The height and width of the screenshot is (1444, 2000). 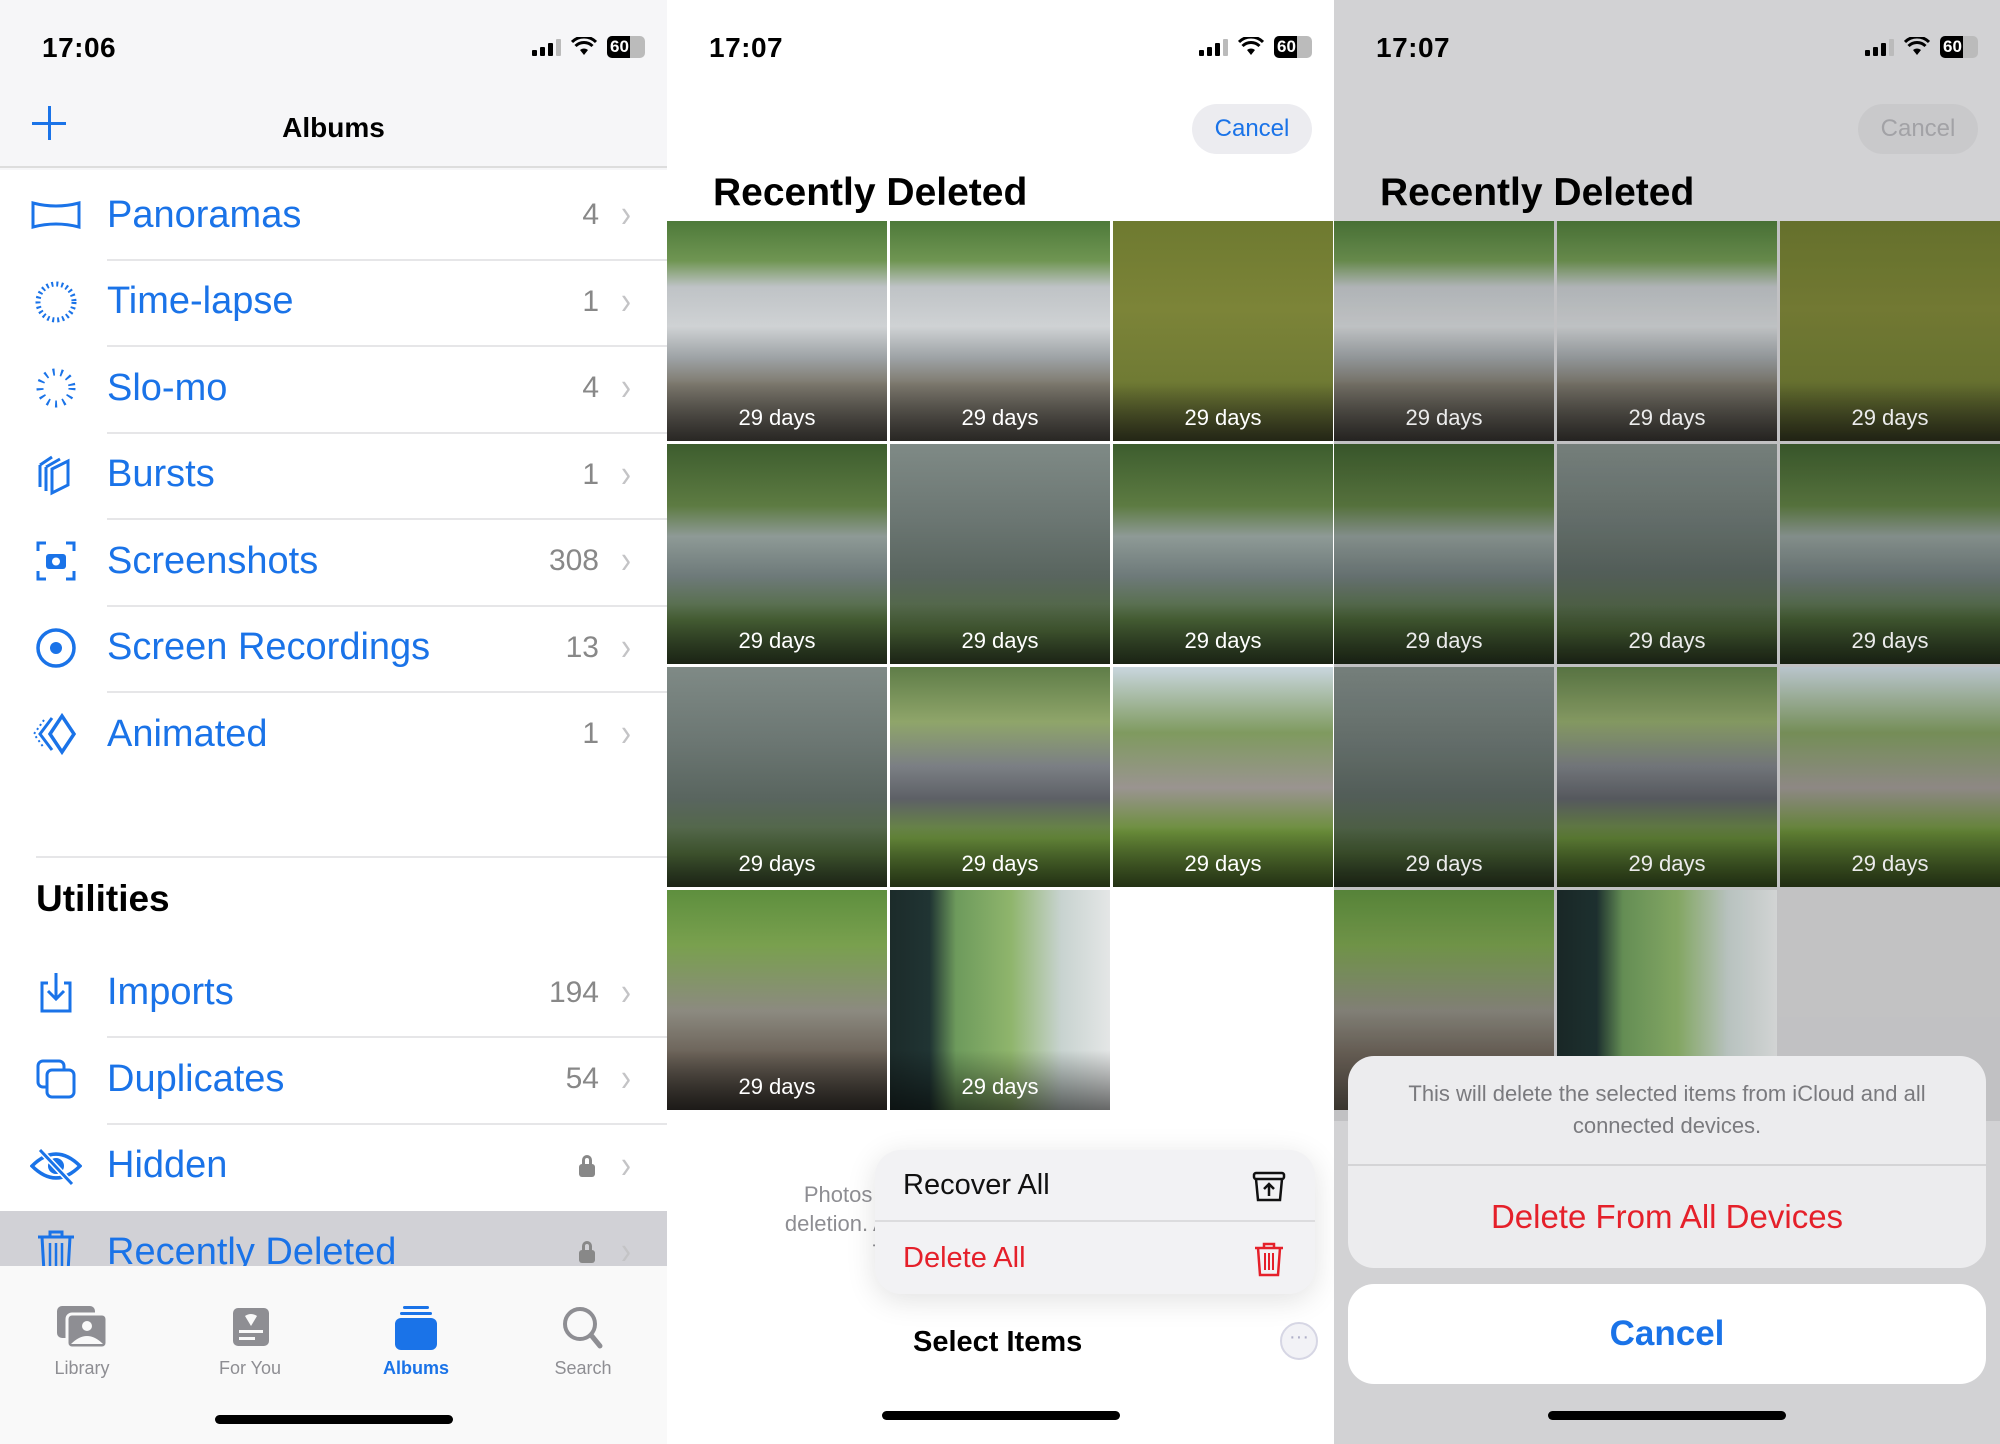 What do you see at coordinates (333, 993) in the screenshot?
I see `album-row-imports: Imports 194 ›` at bounding box center [333, 993].